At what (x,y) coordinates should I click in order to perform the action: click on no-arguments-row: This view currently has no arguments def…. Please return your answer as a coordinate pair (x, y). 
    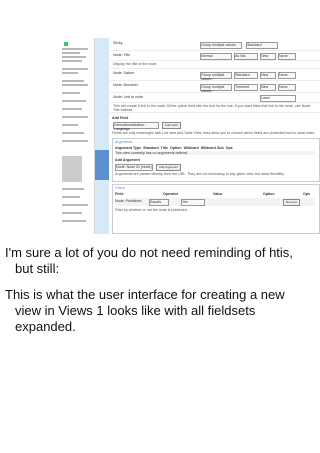
    Looking at the image, I should click on (215, 153).